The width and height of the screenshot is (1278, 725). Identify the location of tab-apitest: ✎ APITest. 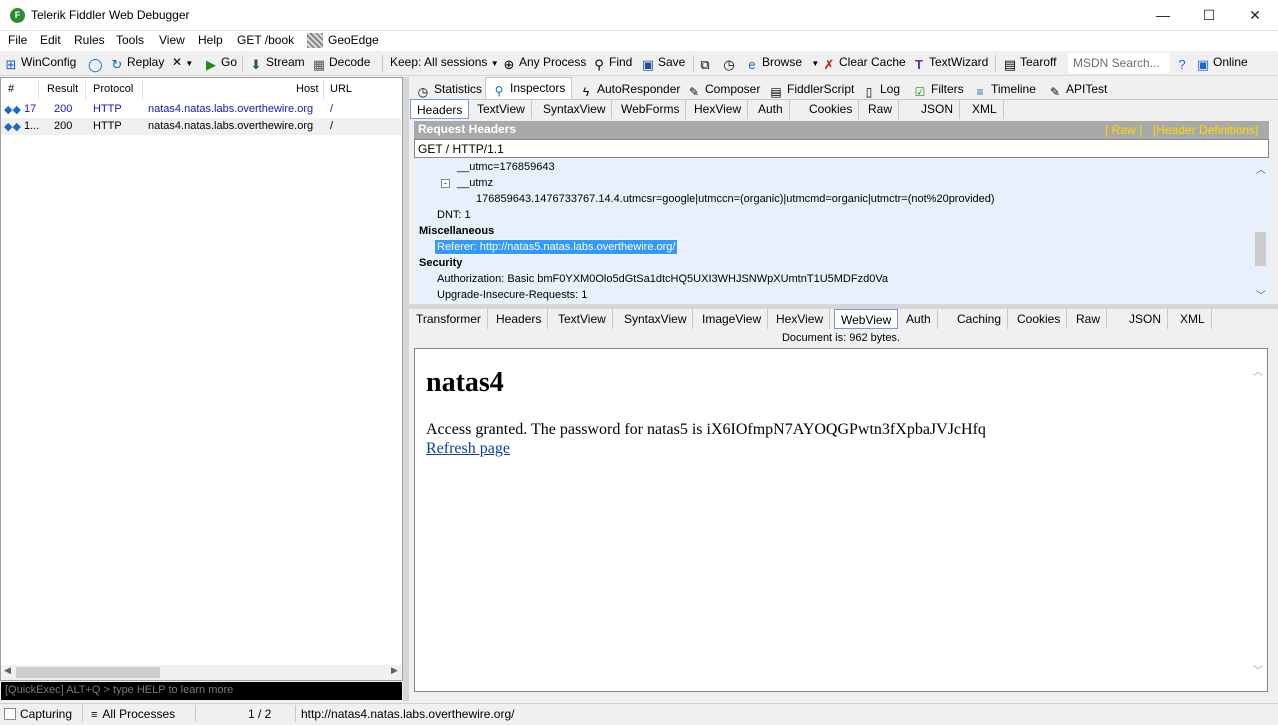
(1077, 89).